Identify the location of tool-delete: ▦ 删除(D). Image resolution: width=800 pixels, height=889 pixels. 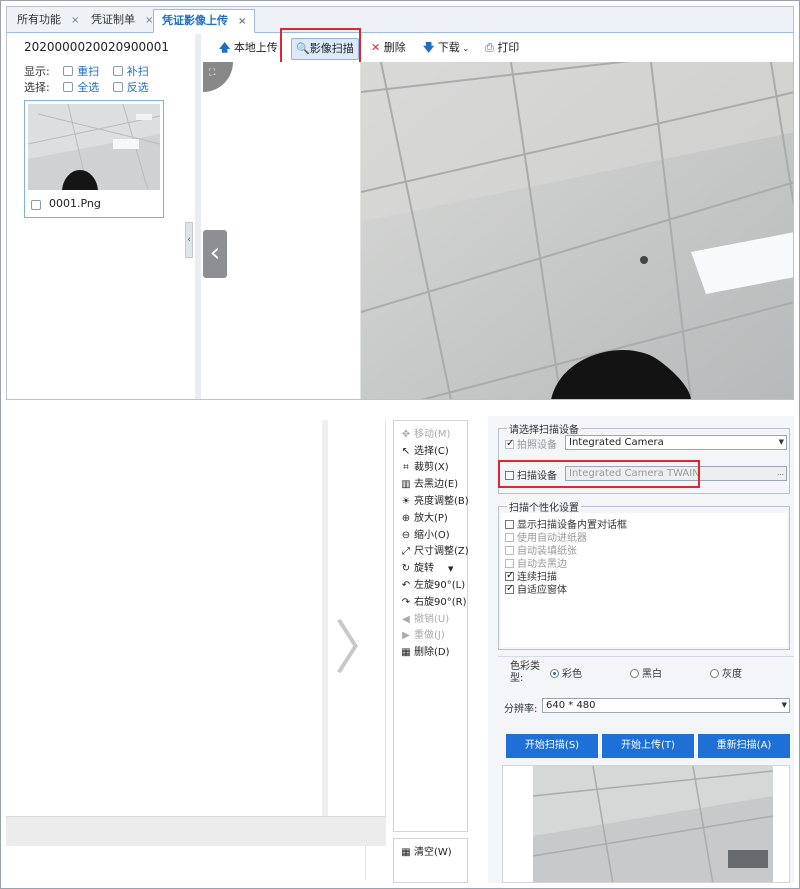
(424, 650).